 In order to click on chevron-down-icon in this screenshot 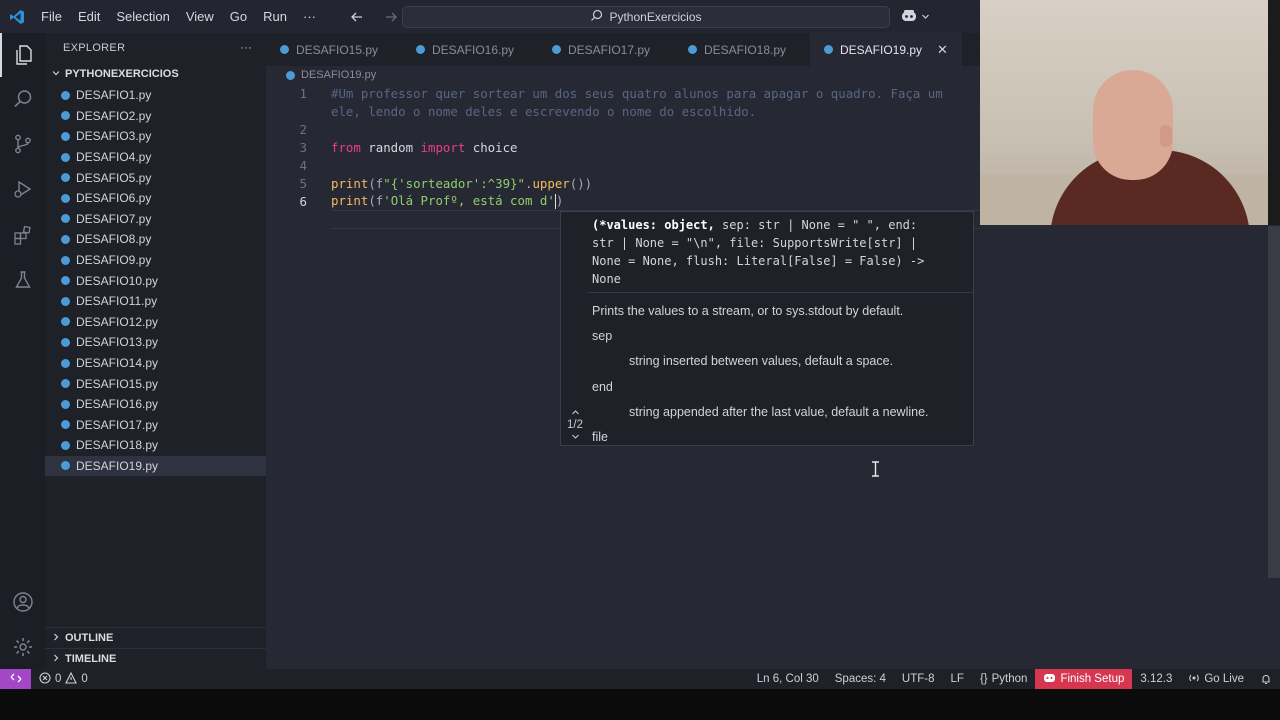, I will do `click(575, 437)`.